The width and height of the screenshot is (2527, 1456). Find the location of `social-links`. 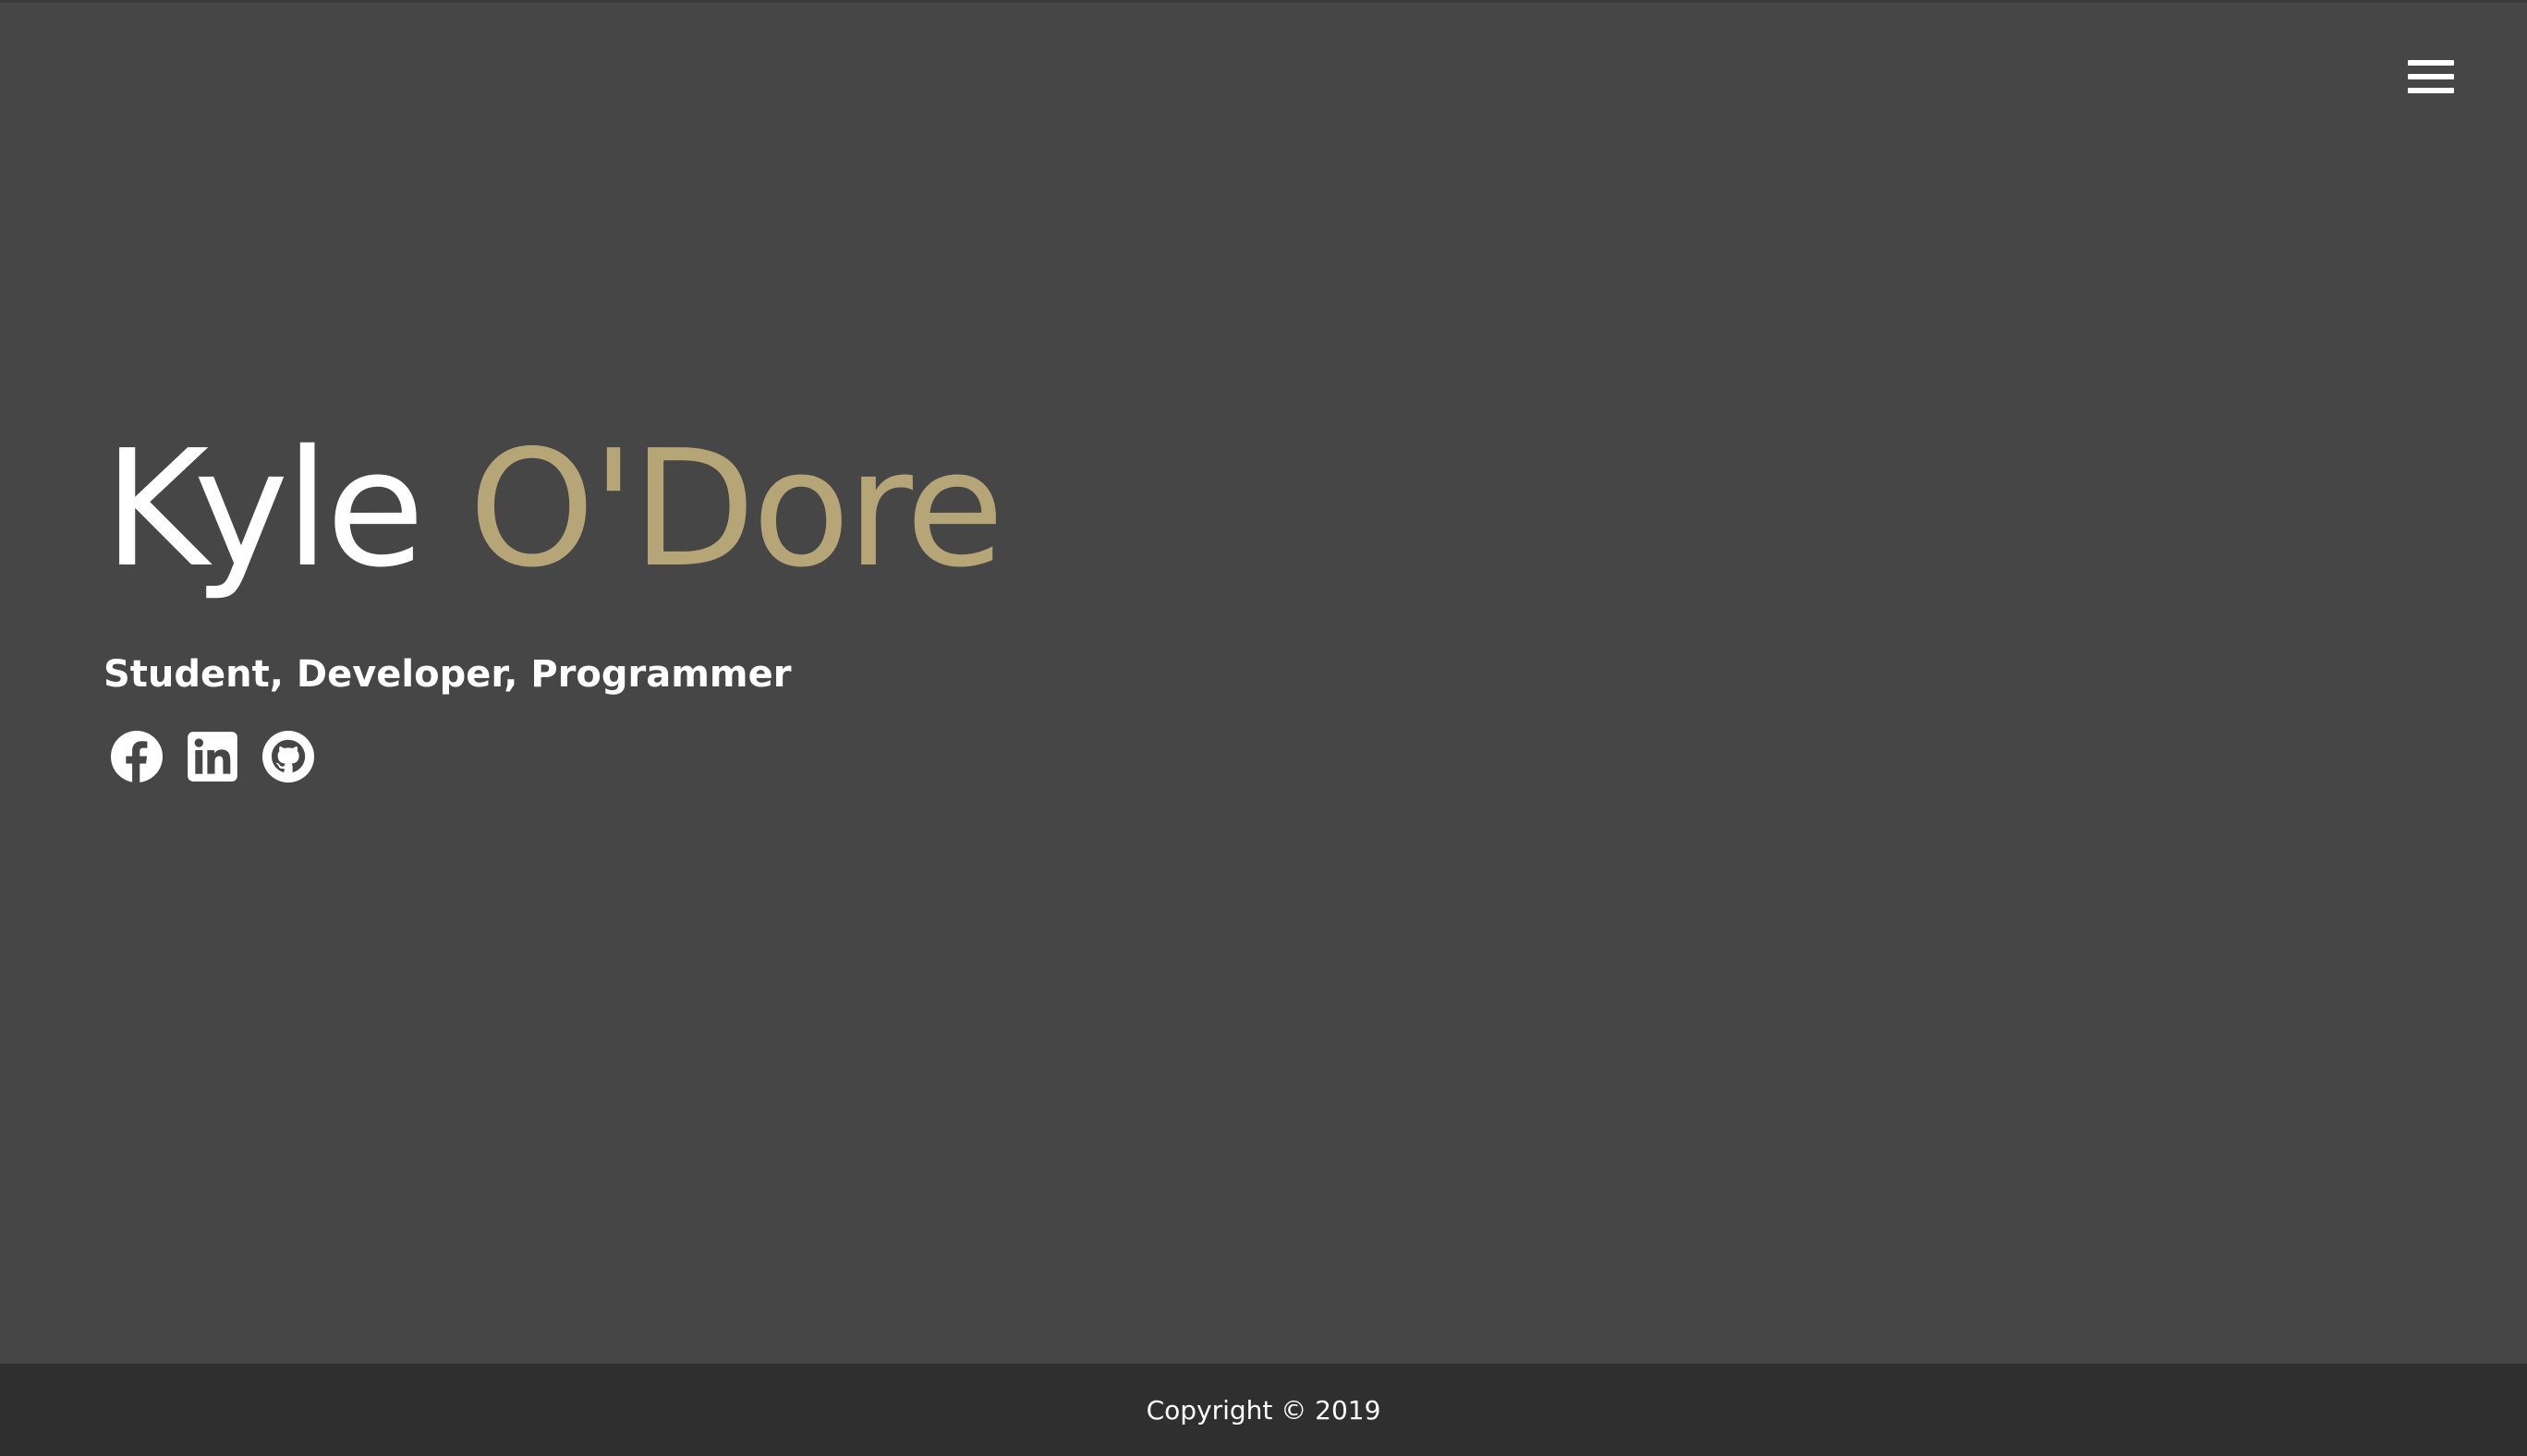

social-links is located at coordinates (556, 757).